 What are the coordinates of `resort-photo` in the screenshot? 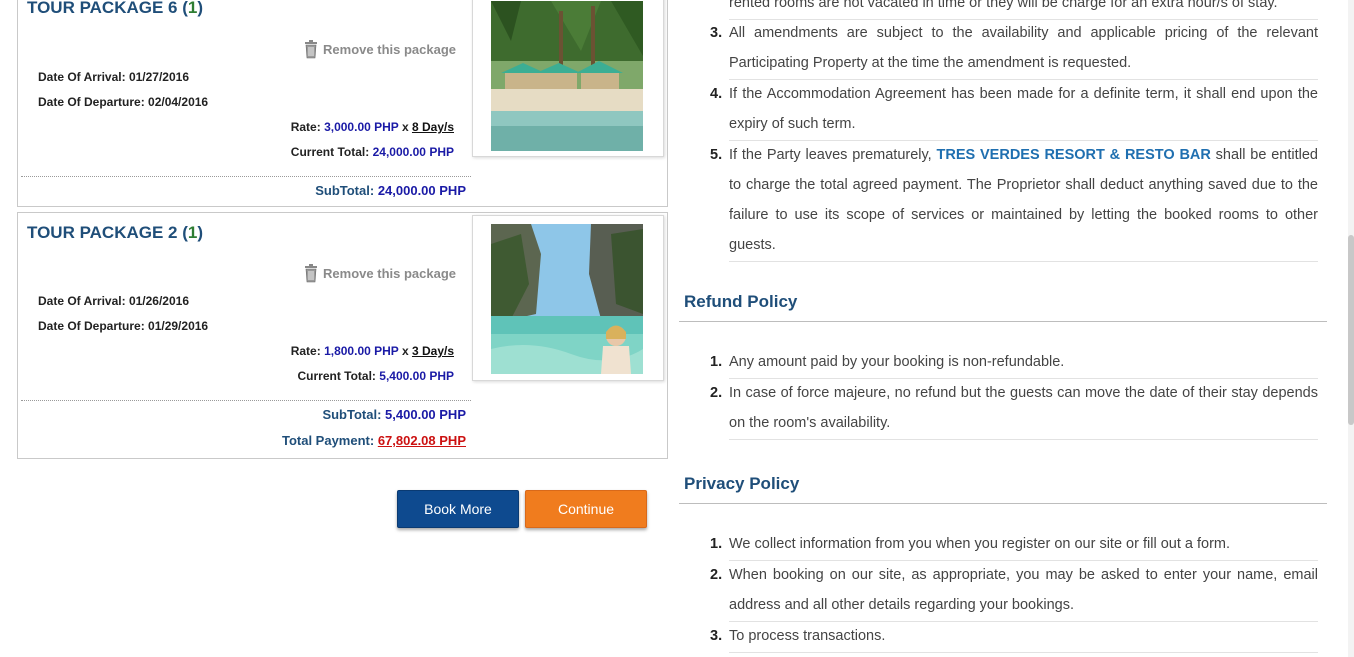 It's located at (567, 76).